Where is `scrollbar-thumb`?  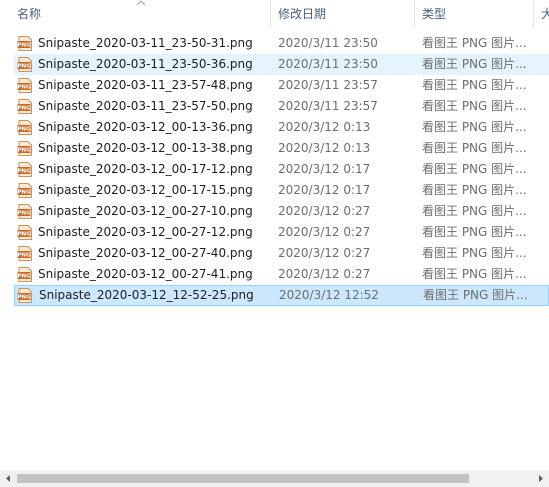 scrollbar-thumb is located at coordinates (243, 478).